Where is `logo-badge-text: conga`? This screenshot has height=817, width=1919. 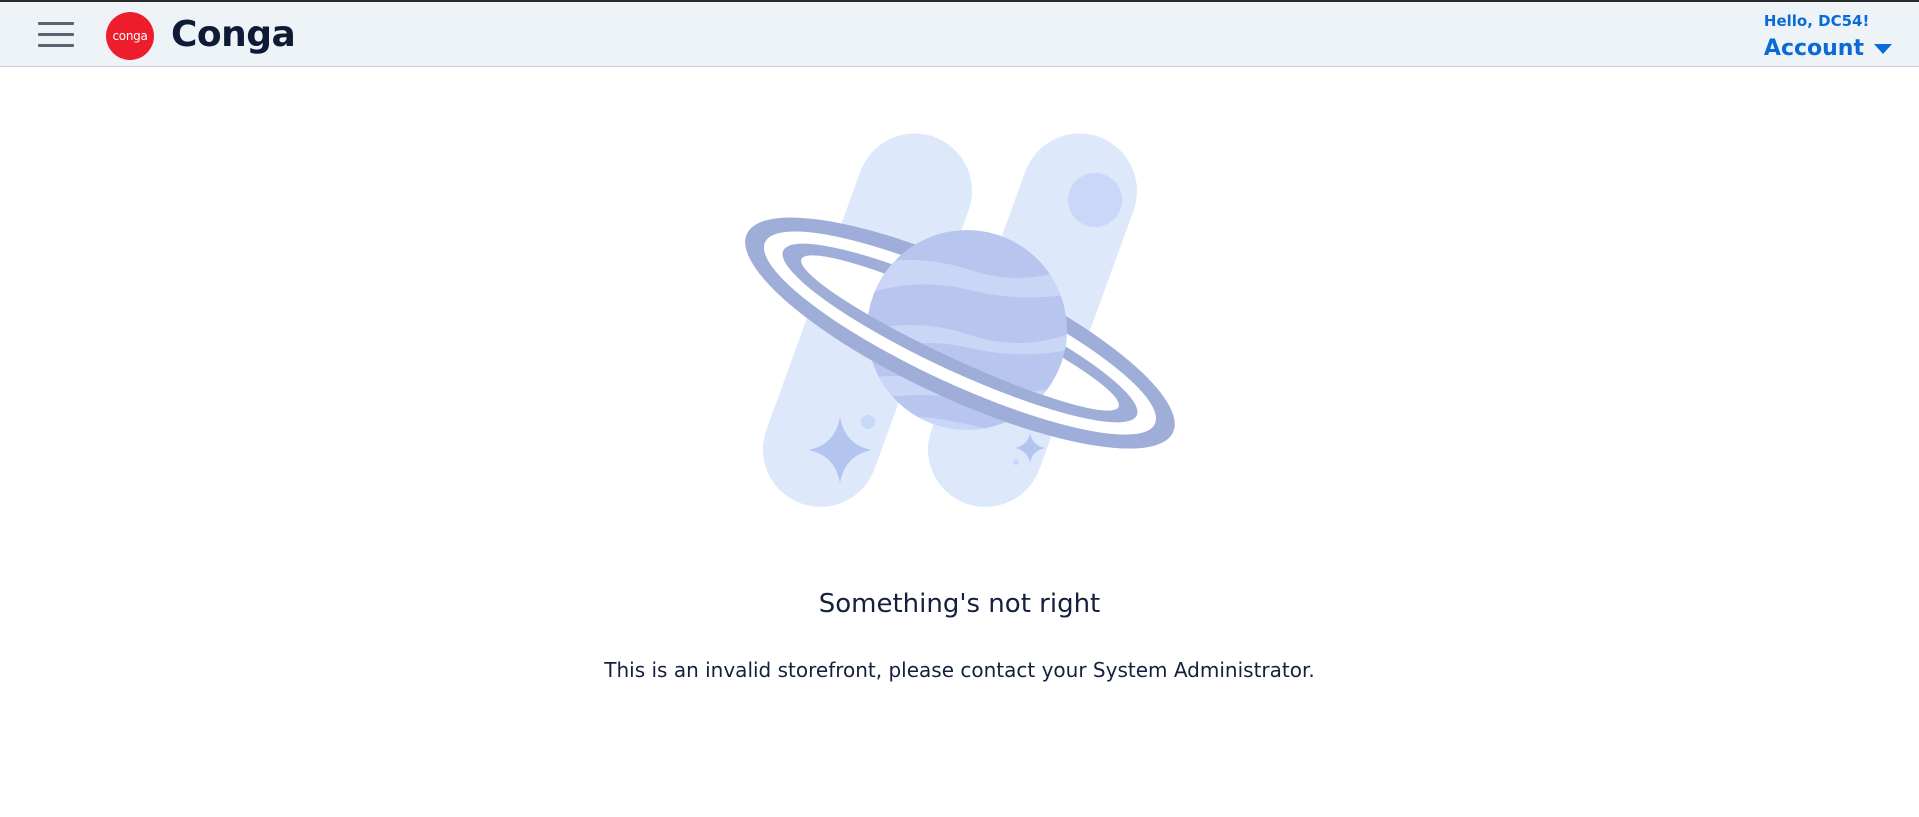 logo-badge-text: conga is located at coordinates (130, 36).